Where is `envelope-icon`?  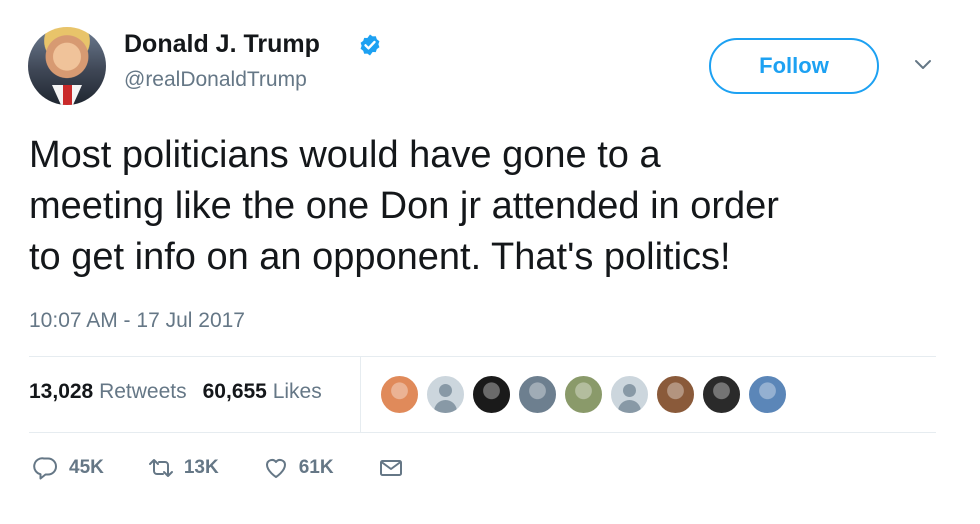
envelope-icon is located at coordinates (390, 468).